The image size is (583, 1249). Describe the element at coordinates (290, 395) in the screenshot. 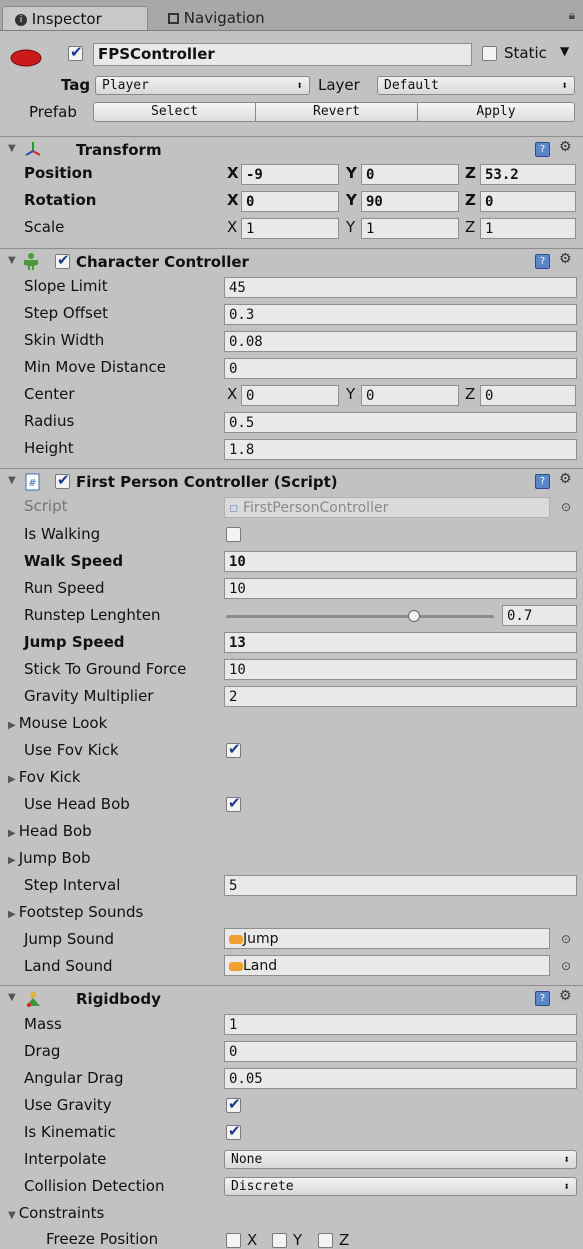

I see `center-x-field: 0` at that location.